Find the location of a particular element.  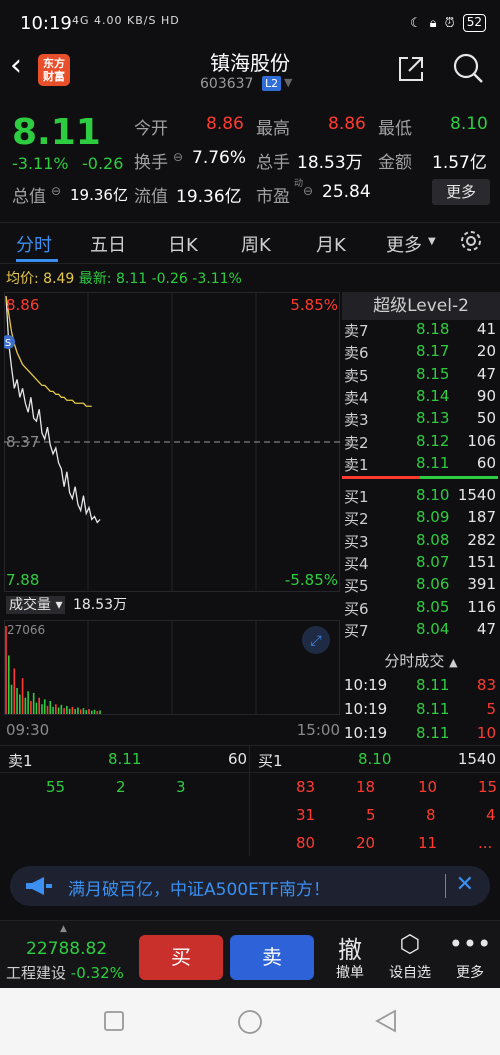

orderbook-ask-row: 卖7 8.18 41 is located at coordinates (421, 331).